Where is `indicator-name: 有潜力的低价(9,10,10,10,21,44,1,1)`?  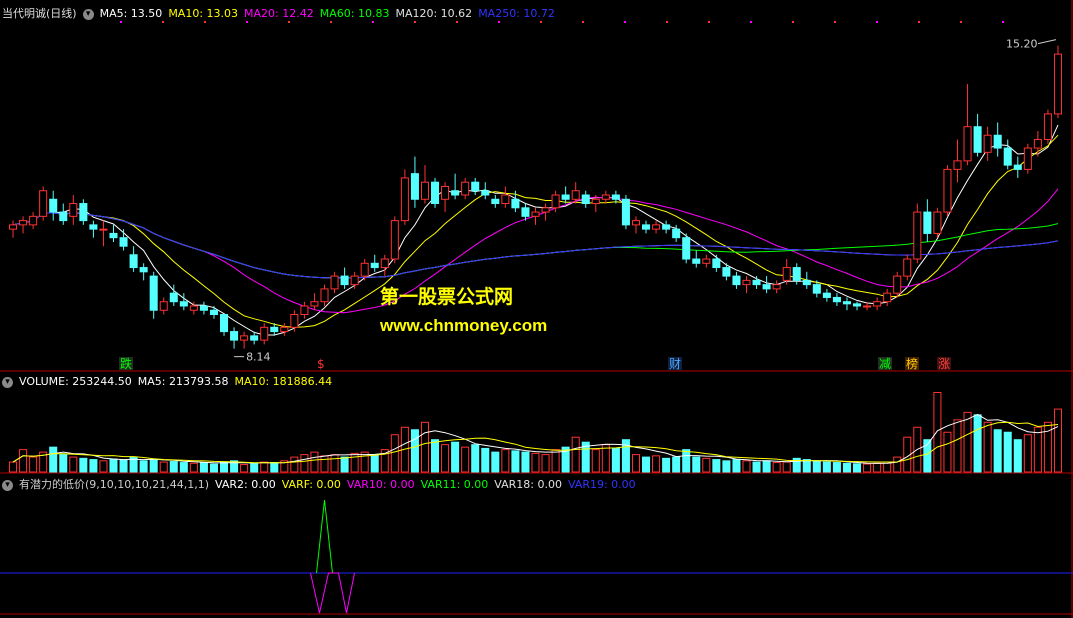
indicator-name: 有潜力的低价(9,10,10,10,21,44,1,1) is located at coordinates (114, 484).